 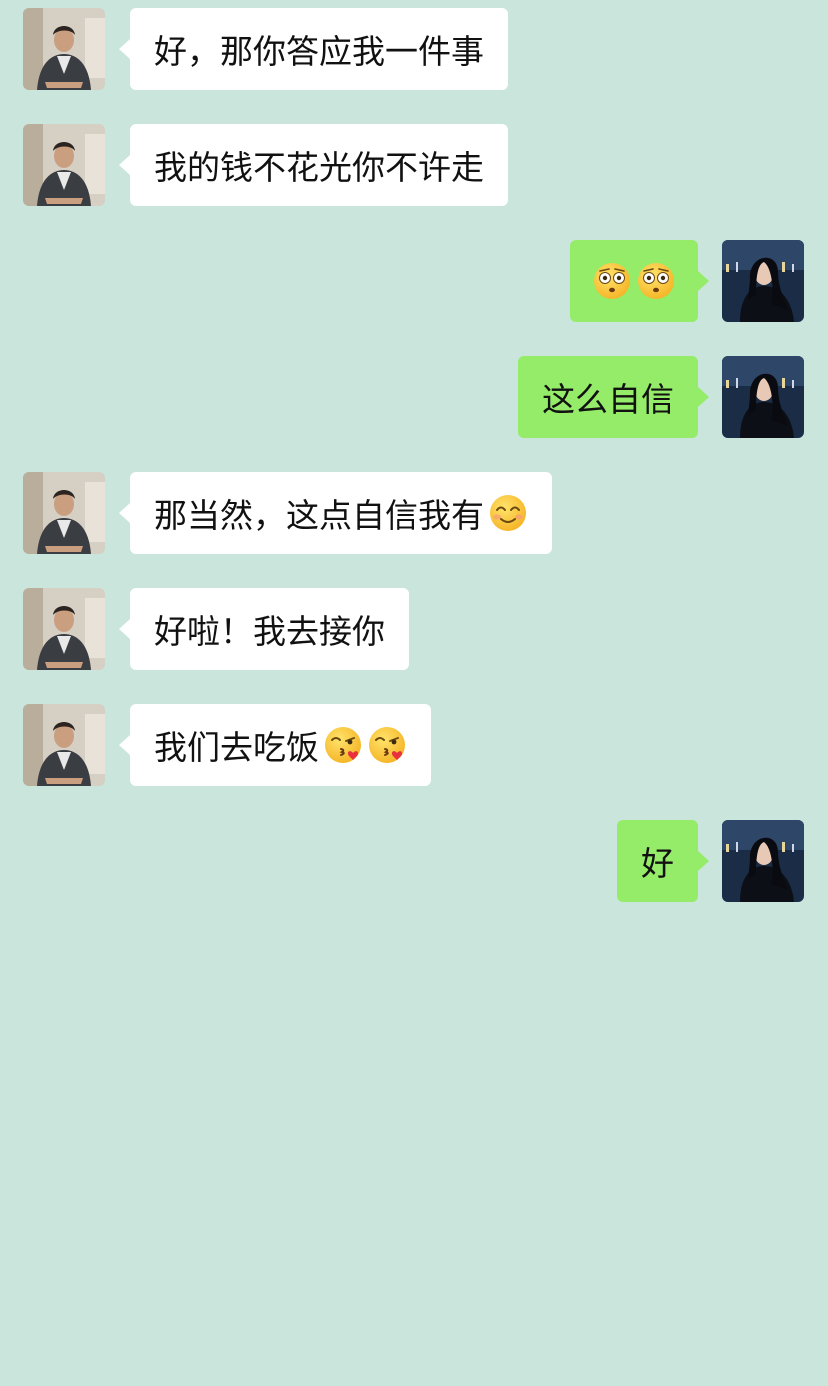 What do you see at coordinates (414, 397) in the screenshot?
I see `message-row: 这么自信` at bounding box center [414, 397].